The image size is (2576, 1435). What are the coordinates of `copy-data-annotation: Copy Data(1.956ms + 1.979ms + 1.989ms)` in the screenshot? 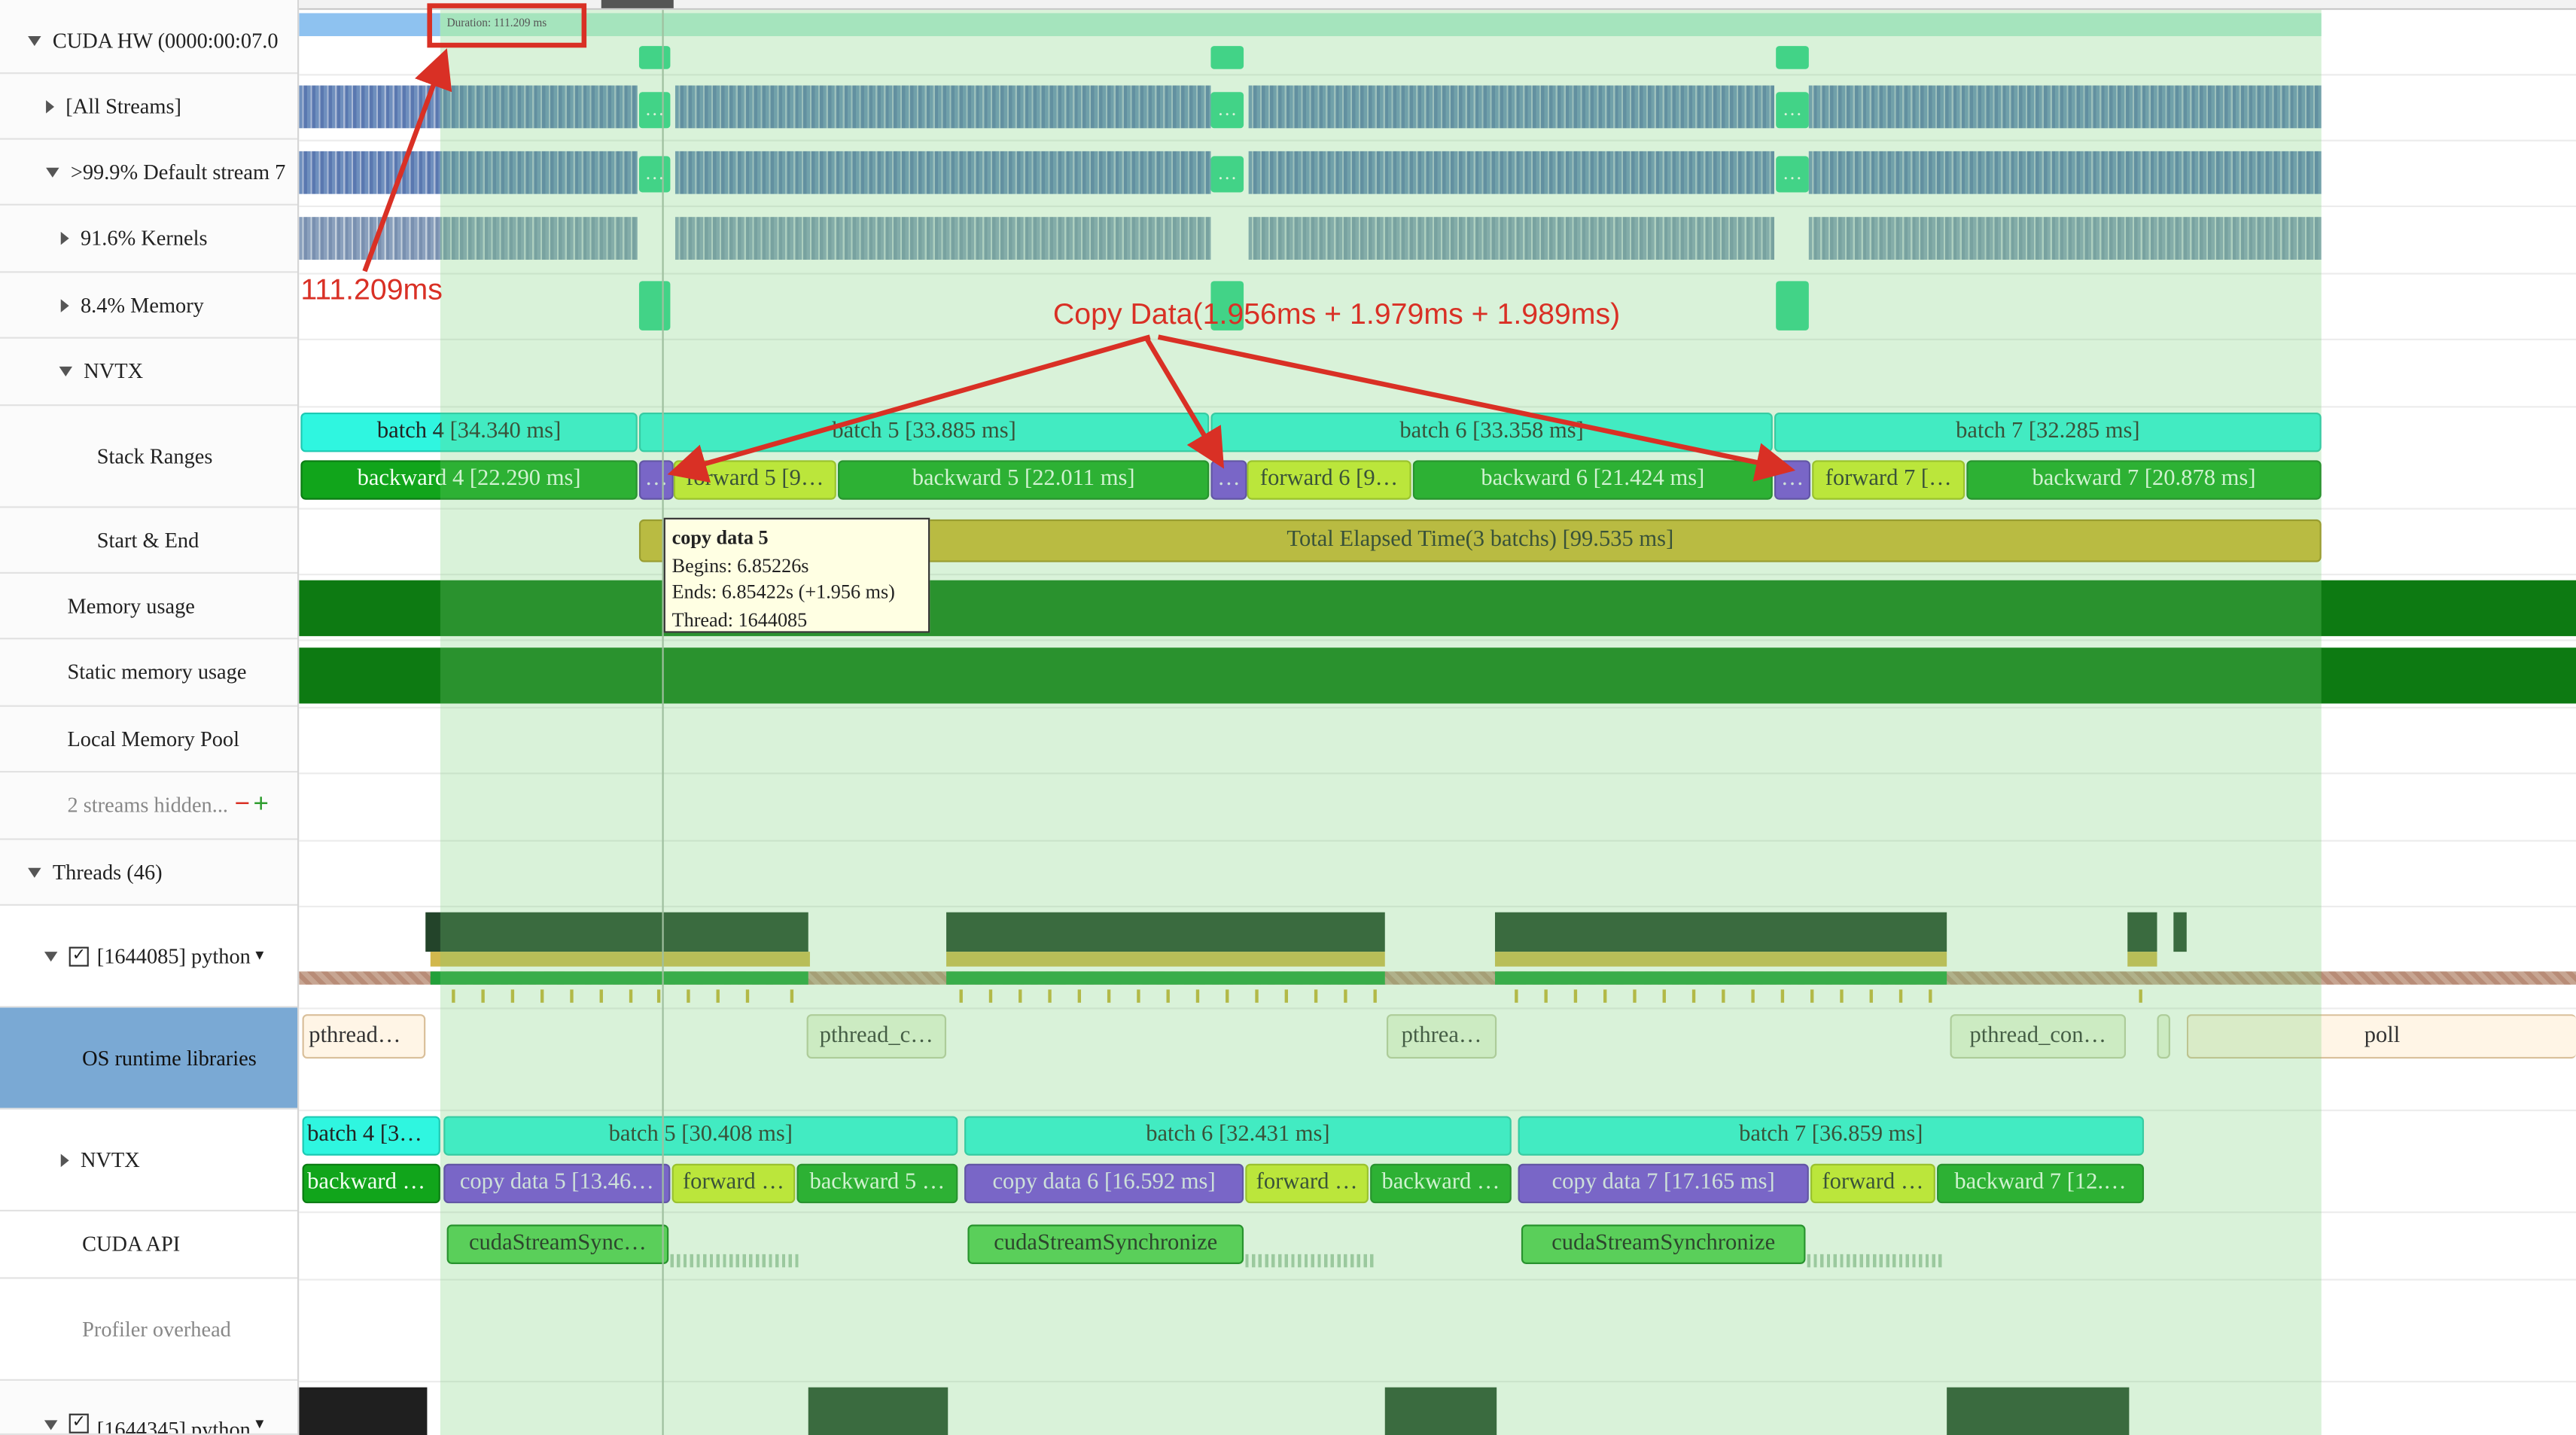 It's located at (1337, 314).